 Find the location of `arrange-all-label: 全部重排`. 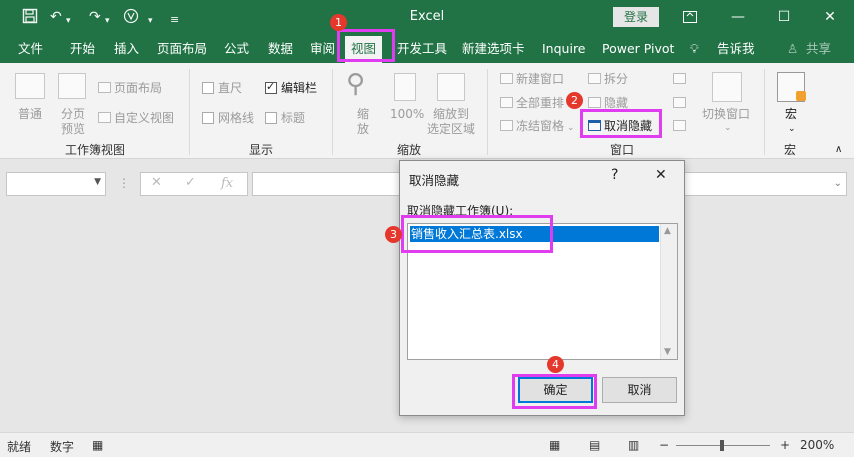

arrange-all-label: 全部重排 is located at coordinates (540, 103).